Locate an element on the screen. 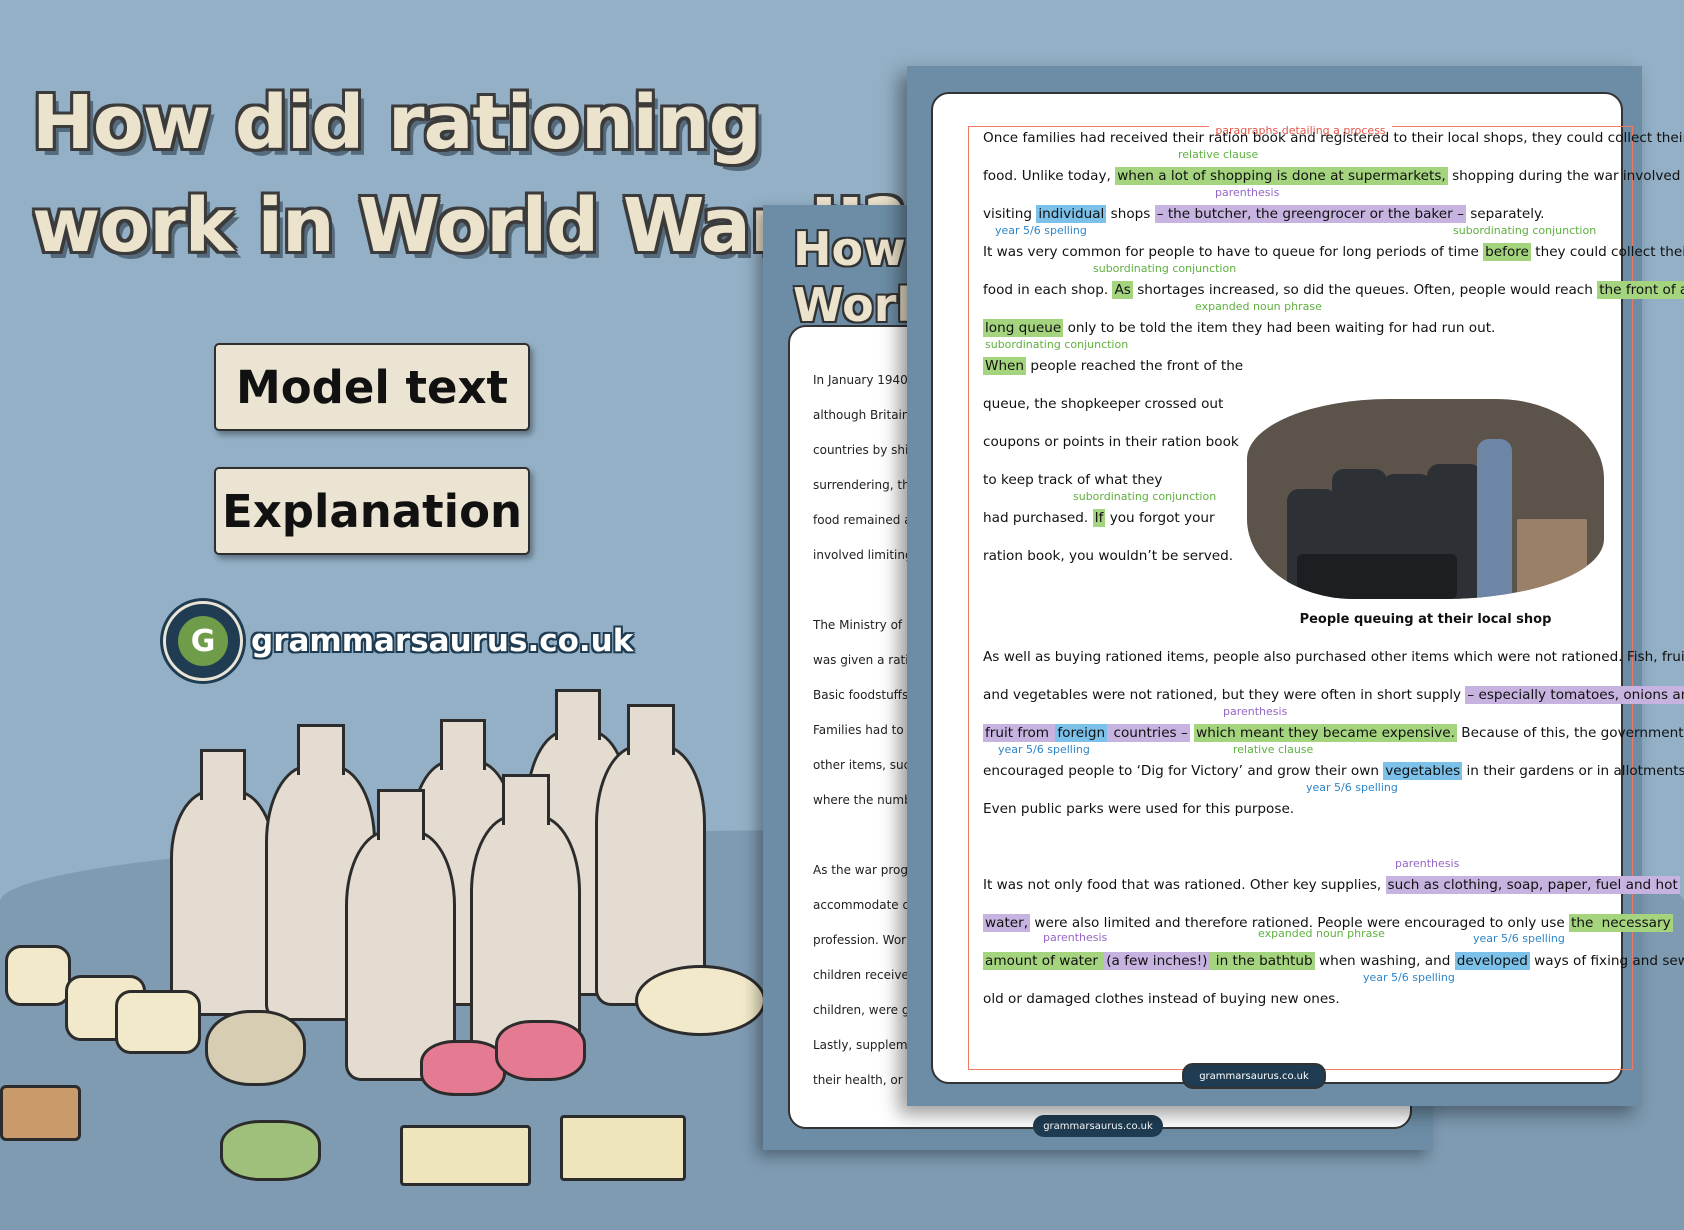 This screenshot has width=1684, height=1230. back-text-line: In January 1940 is located at coordinates (860, 380).